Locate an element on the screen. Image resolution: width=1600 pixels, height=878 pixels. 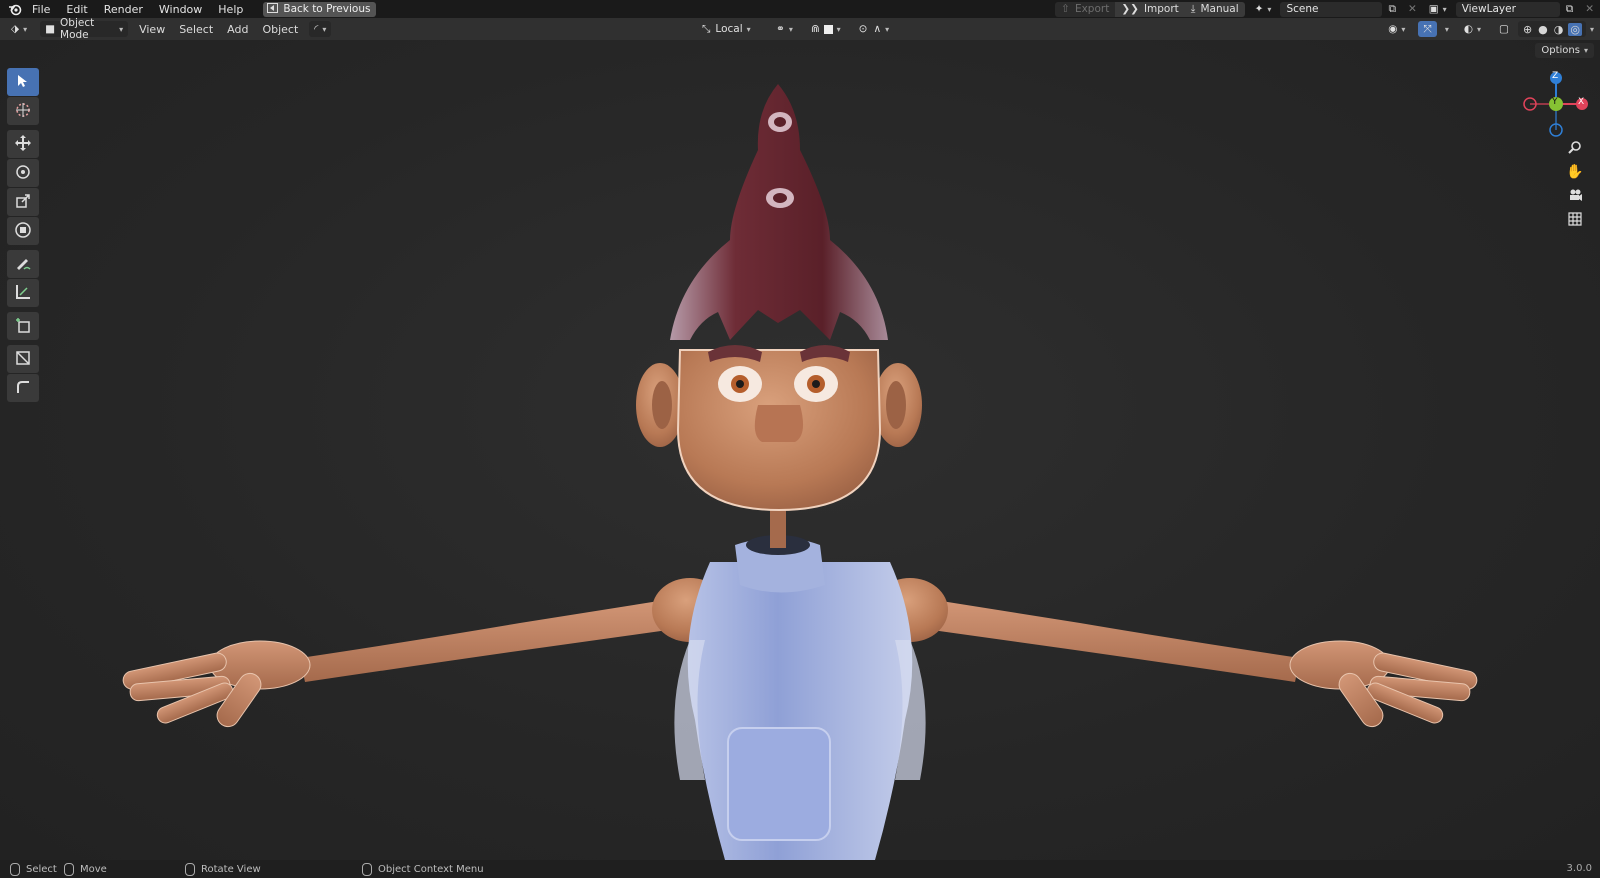
add-cube-icon is located at coordinates (23, 326).